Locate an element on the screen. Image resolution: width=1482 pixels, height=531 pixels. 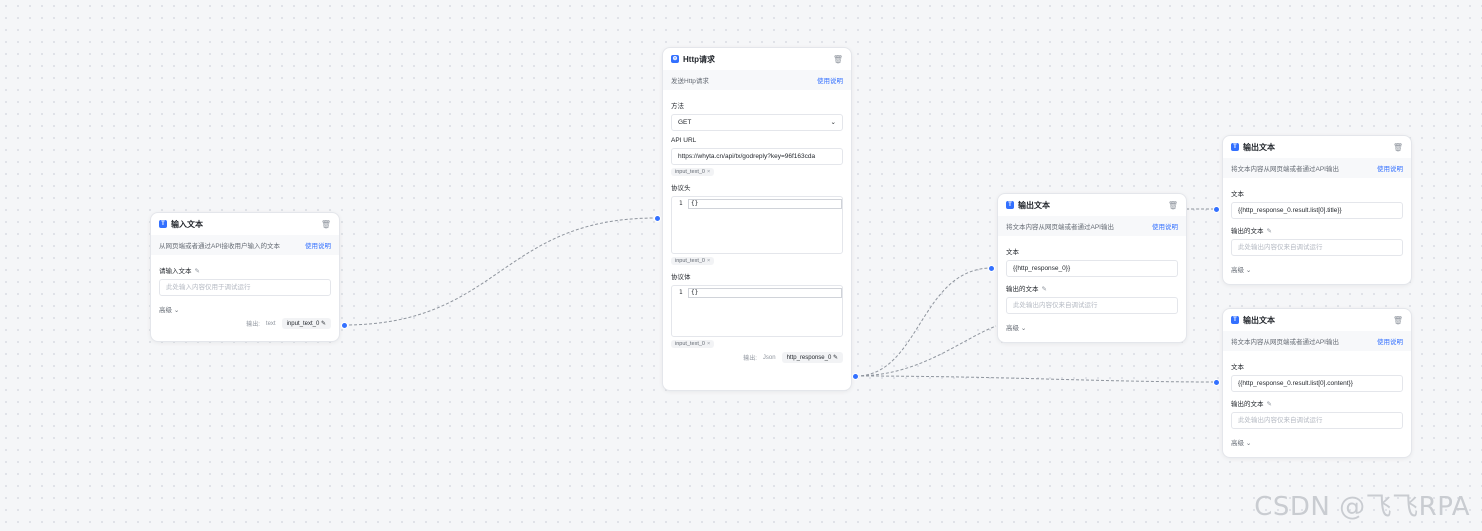
node-title: 输入文本 is located at coordinates (187, 224).